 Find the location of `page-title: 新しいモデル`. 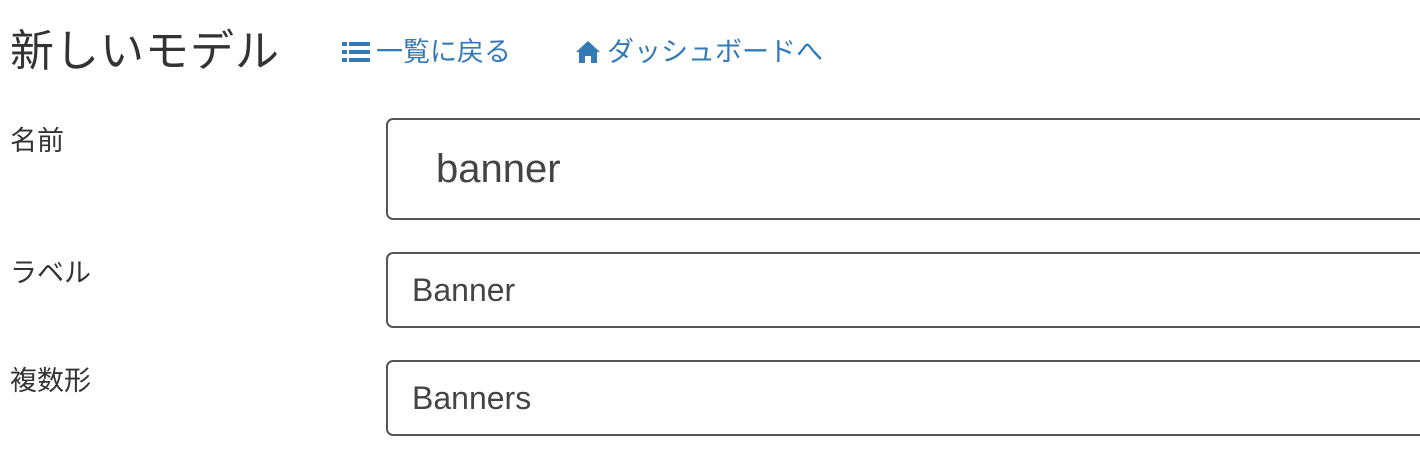

page-title: 新しいモデル is located at coordinates (145, 51).